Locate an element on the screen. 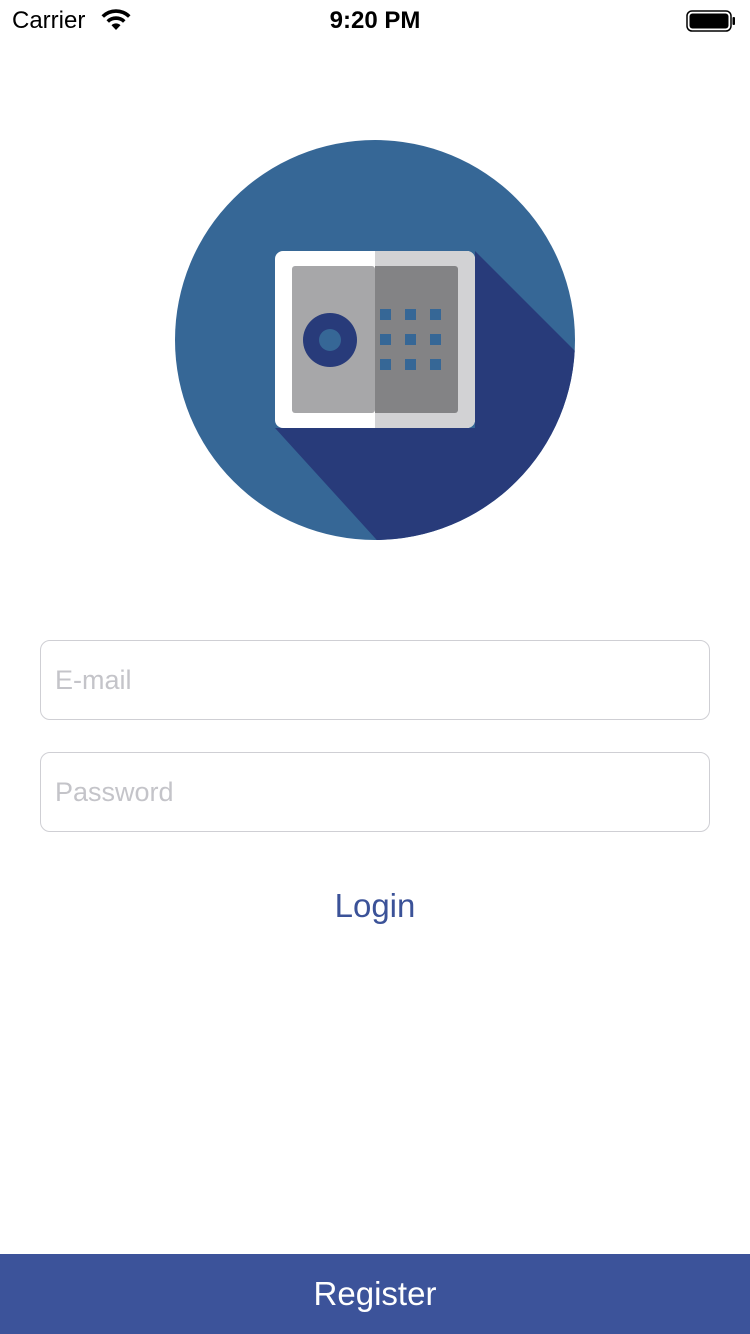 This screenshot has width=750, height=1334. status-time: 9:20 PM is located at coordinates (375, 20).